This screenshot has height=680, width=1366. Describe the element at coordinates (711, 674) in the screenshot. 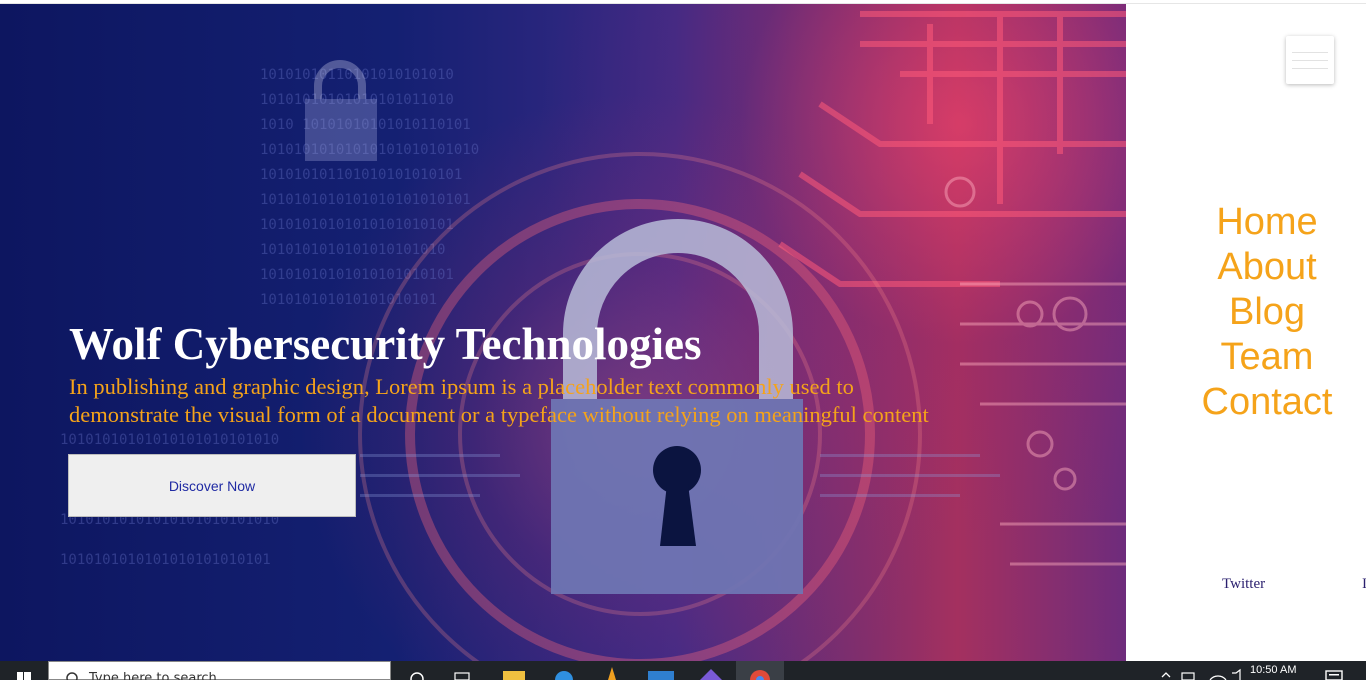

I see `visual-studio-icon` at that location.